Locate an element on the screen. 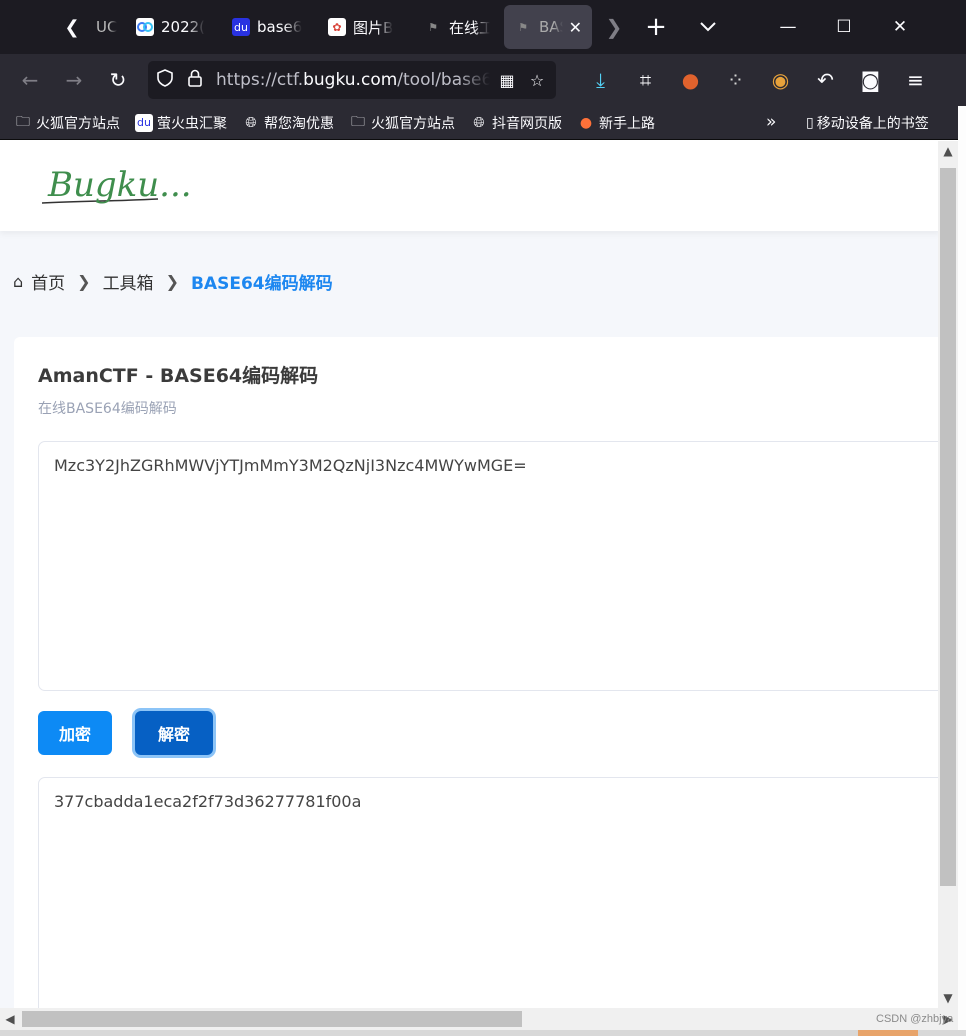 The height and width of the screenshot is (1036, 966). url-text: https://ctf.bugku.com/tool/base64 is located at coordinates (353, 80).